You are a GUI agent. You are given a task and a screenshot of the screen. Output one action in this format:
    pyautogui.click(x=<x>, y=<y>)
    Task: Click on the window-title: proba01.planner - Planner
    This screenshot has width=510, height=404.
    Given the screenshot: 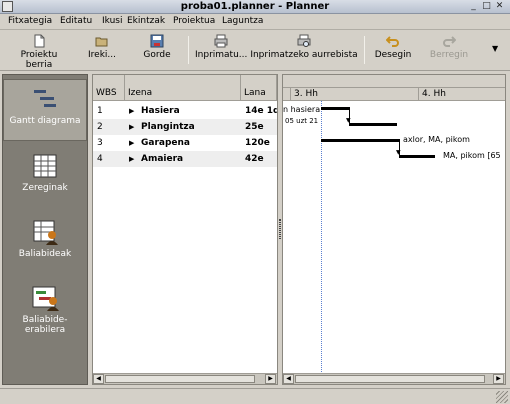 What is the action you would take?
    pyautogui.click(x=255, y=6)
    